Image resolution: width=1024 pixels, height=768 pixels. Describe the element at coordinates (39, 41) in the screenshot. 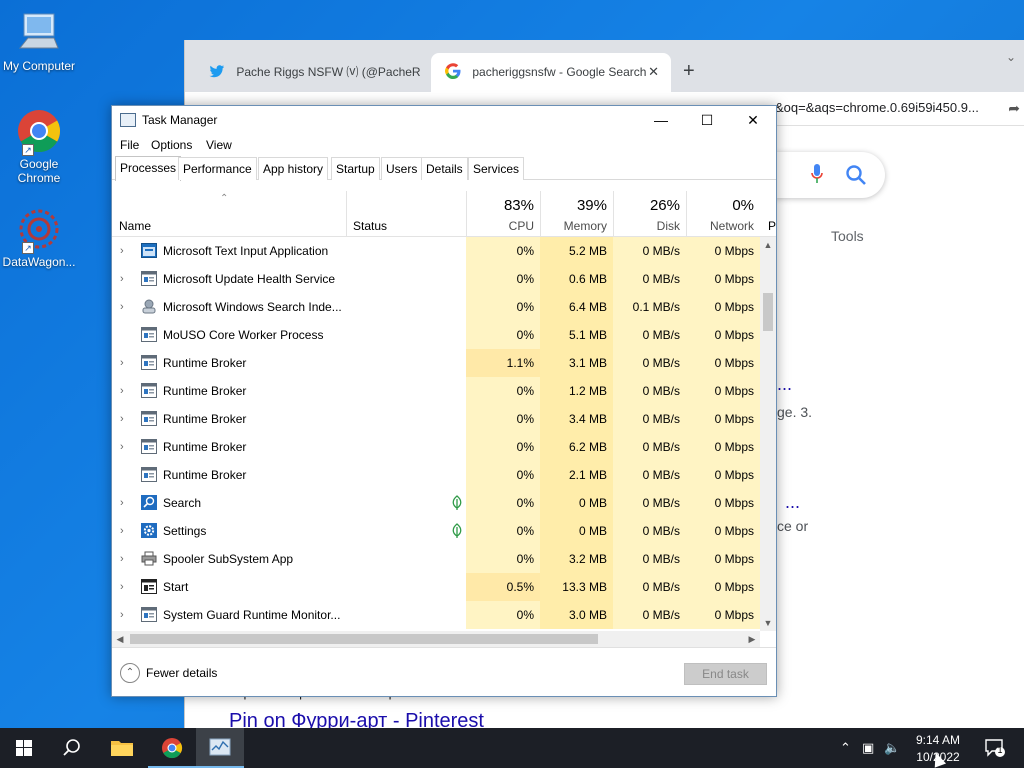

I see `desktop-icon-my-computer: My Computer` at that location.